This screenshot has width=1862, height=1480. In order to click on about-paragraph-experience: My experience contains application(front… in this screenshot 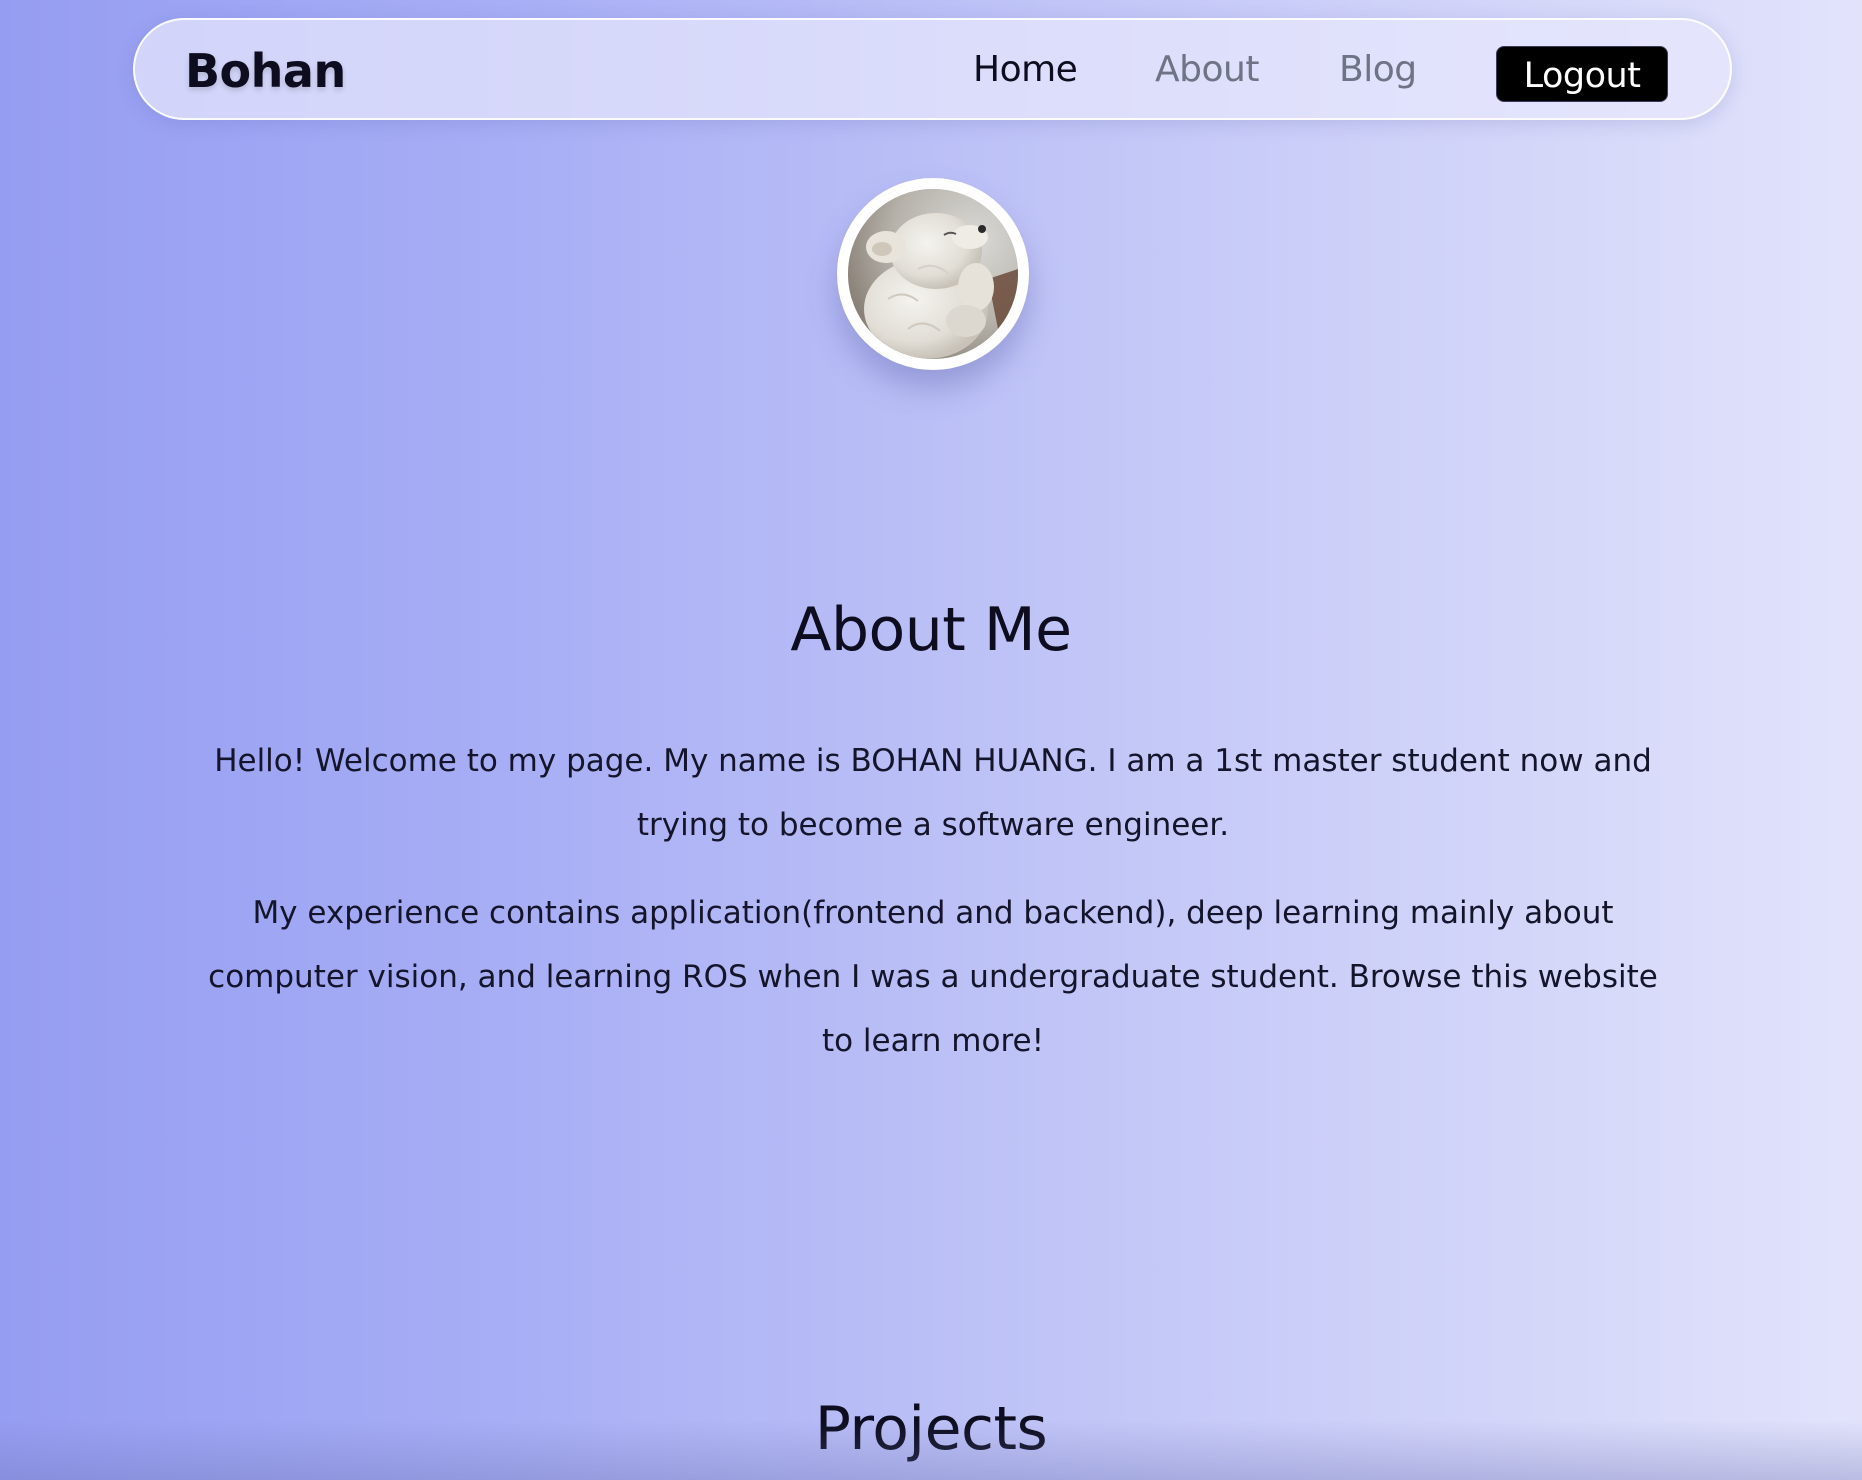, I will do `click(933, 977)`.